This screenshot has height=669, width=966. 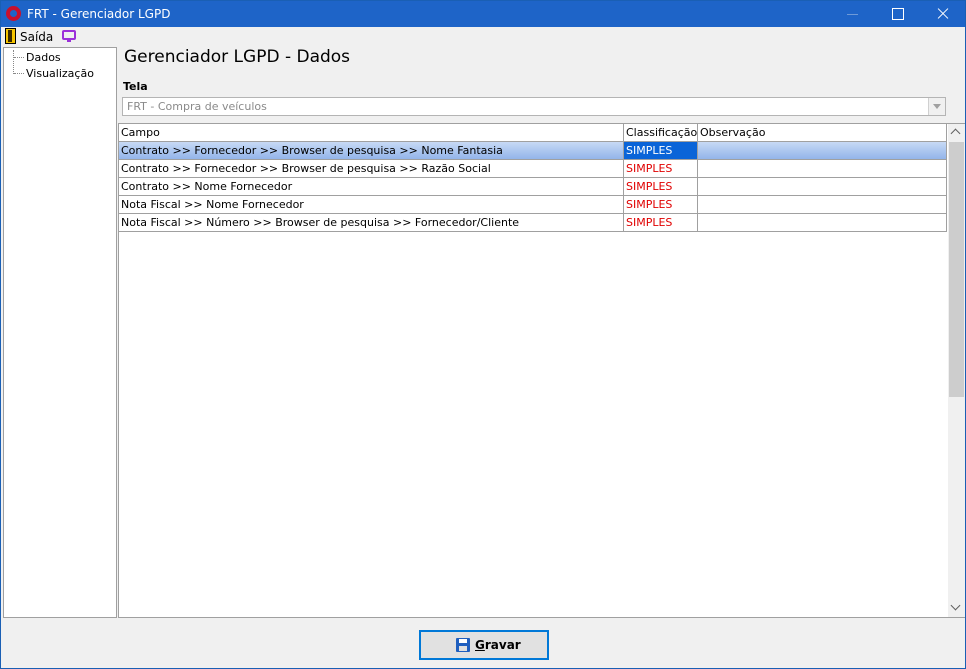 What do you see at coordinates (483, 36) in the screenshot?
I see `menu-bar: Saída` at bounding box center [483, 36].